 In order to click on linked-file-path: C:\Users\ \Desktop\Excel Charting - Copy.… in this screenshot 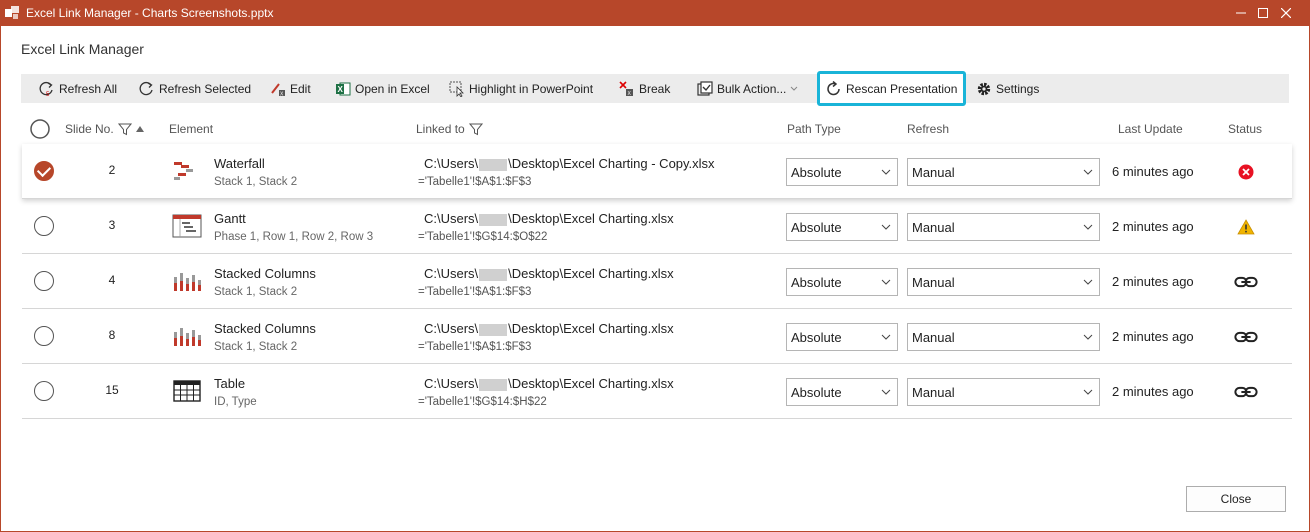, I will do `click(569, 163)`.